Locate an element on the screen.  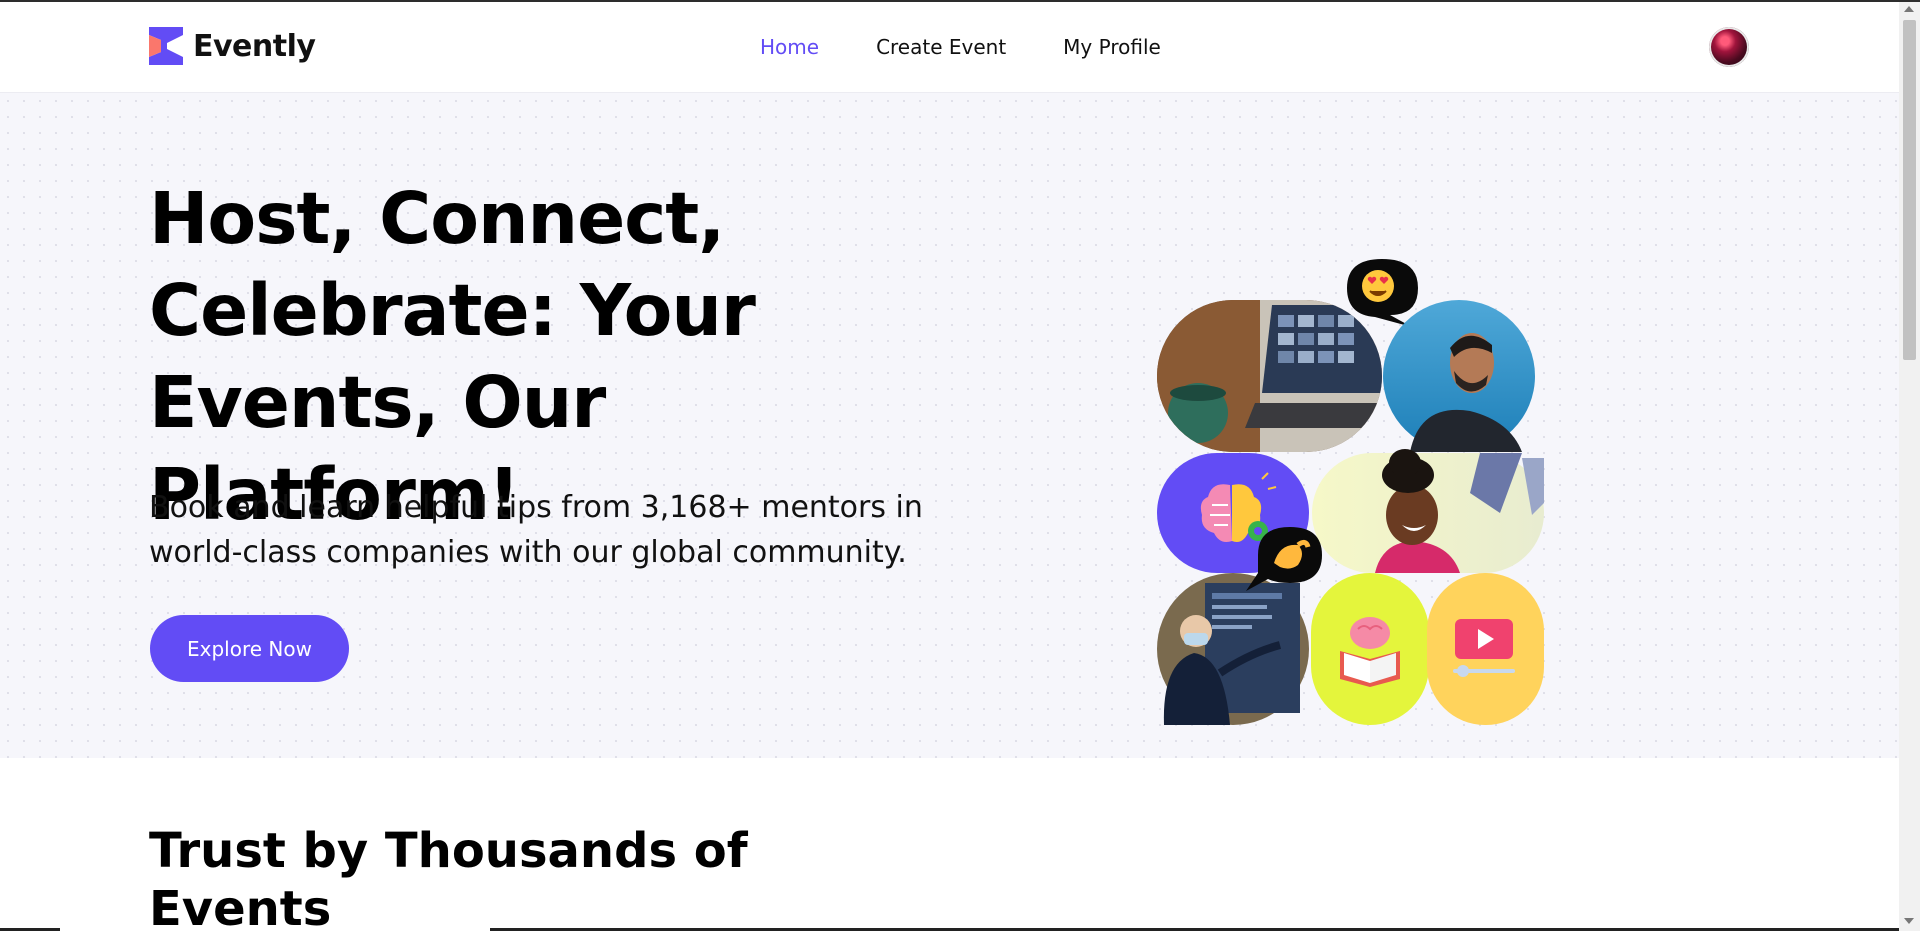
heart-eyes-emoji is located at coordinates (1382, 293).